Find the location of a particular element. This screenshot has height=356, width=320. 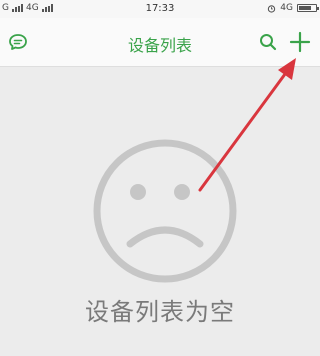

empty-state-message: 设备列表为空 is located at coordinates (160, 312).